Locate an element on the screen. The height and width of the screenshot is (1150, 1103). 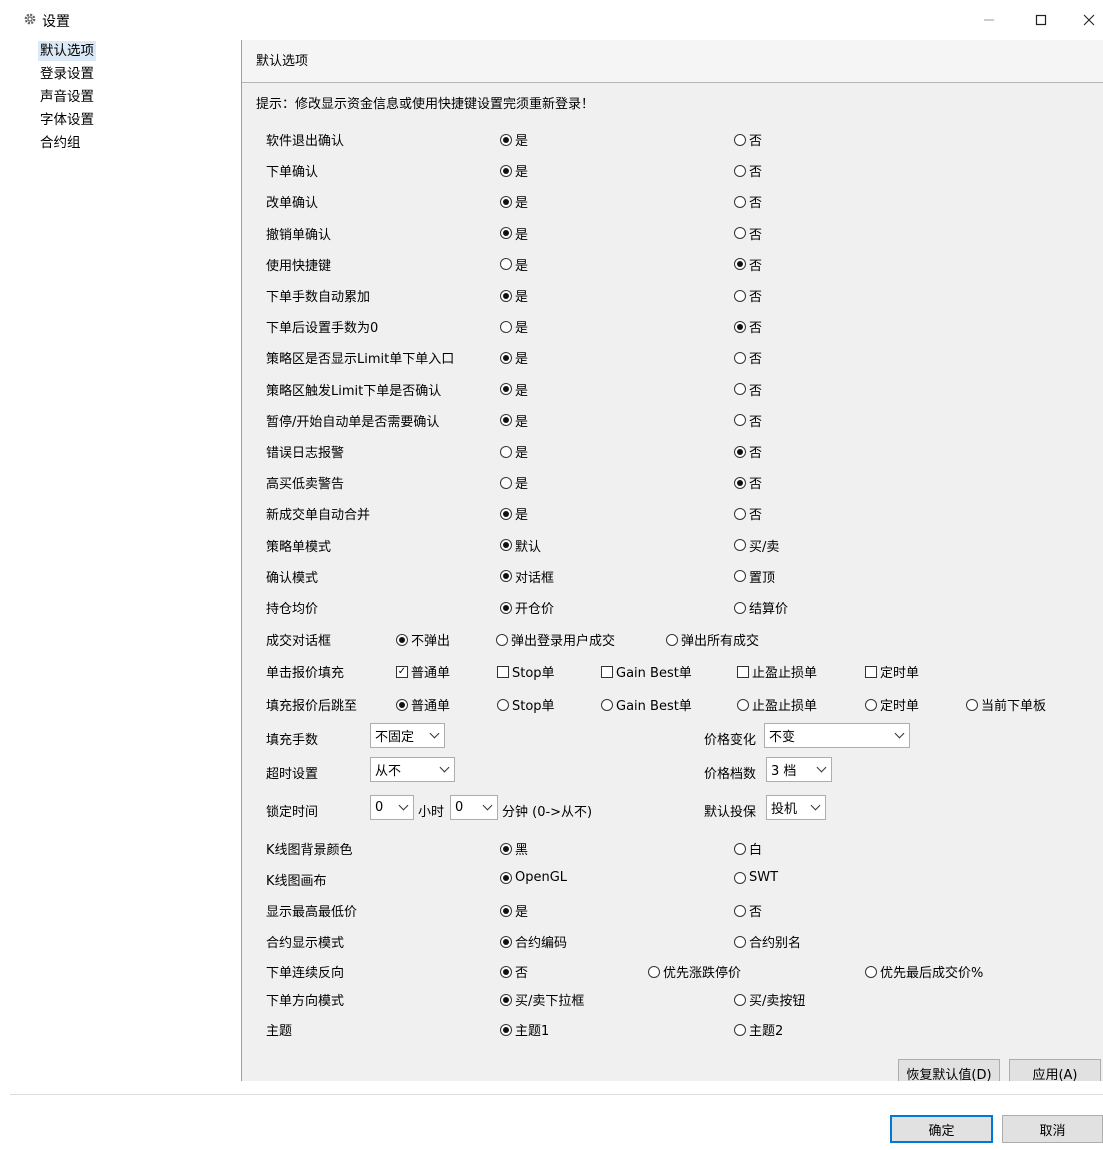
reverse-option: 否 is located at coordinates (514, 971).